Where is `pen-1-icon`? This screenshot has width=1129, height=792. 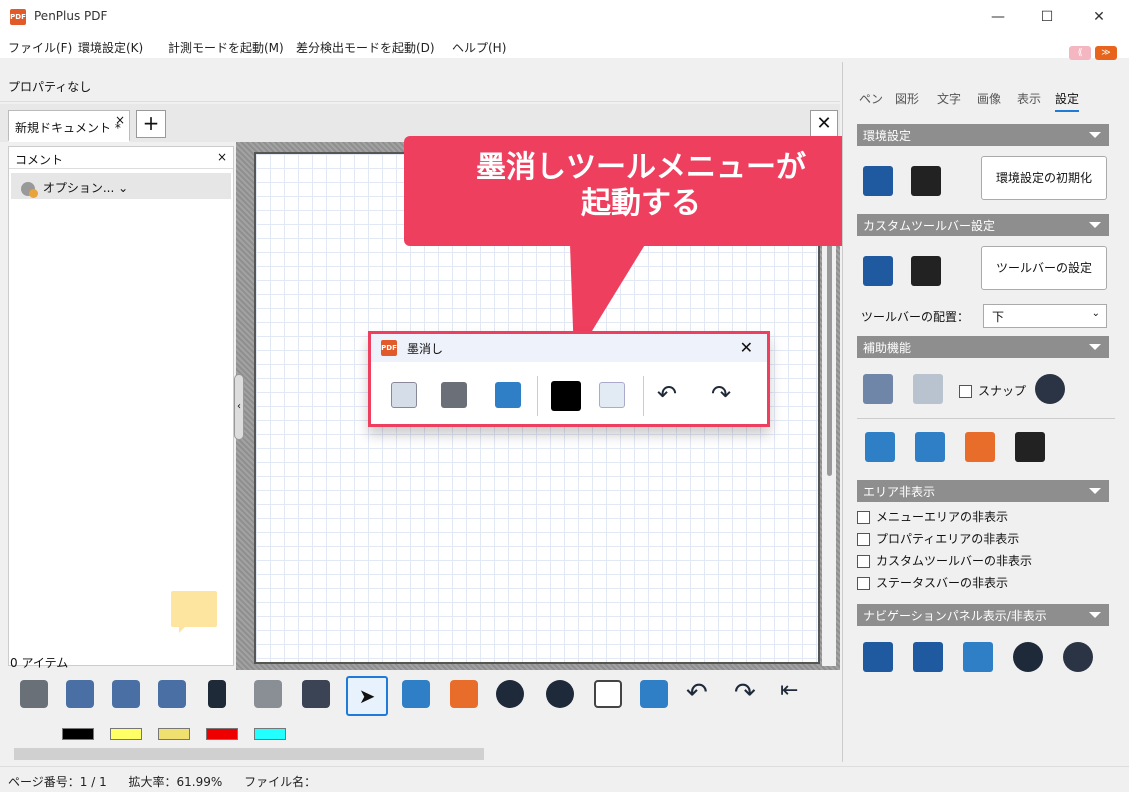 pen-1-icon is located at coordinates (80, 694).